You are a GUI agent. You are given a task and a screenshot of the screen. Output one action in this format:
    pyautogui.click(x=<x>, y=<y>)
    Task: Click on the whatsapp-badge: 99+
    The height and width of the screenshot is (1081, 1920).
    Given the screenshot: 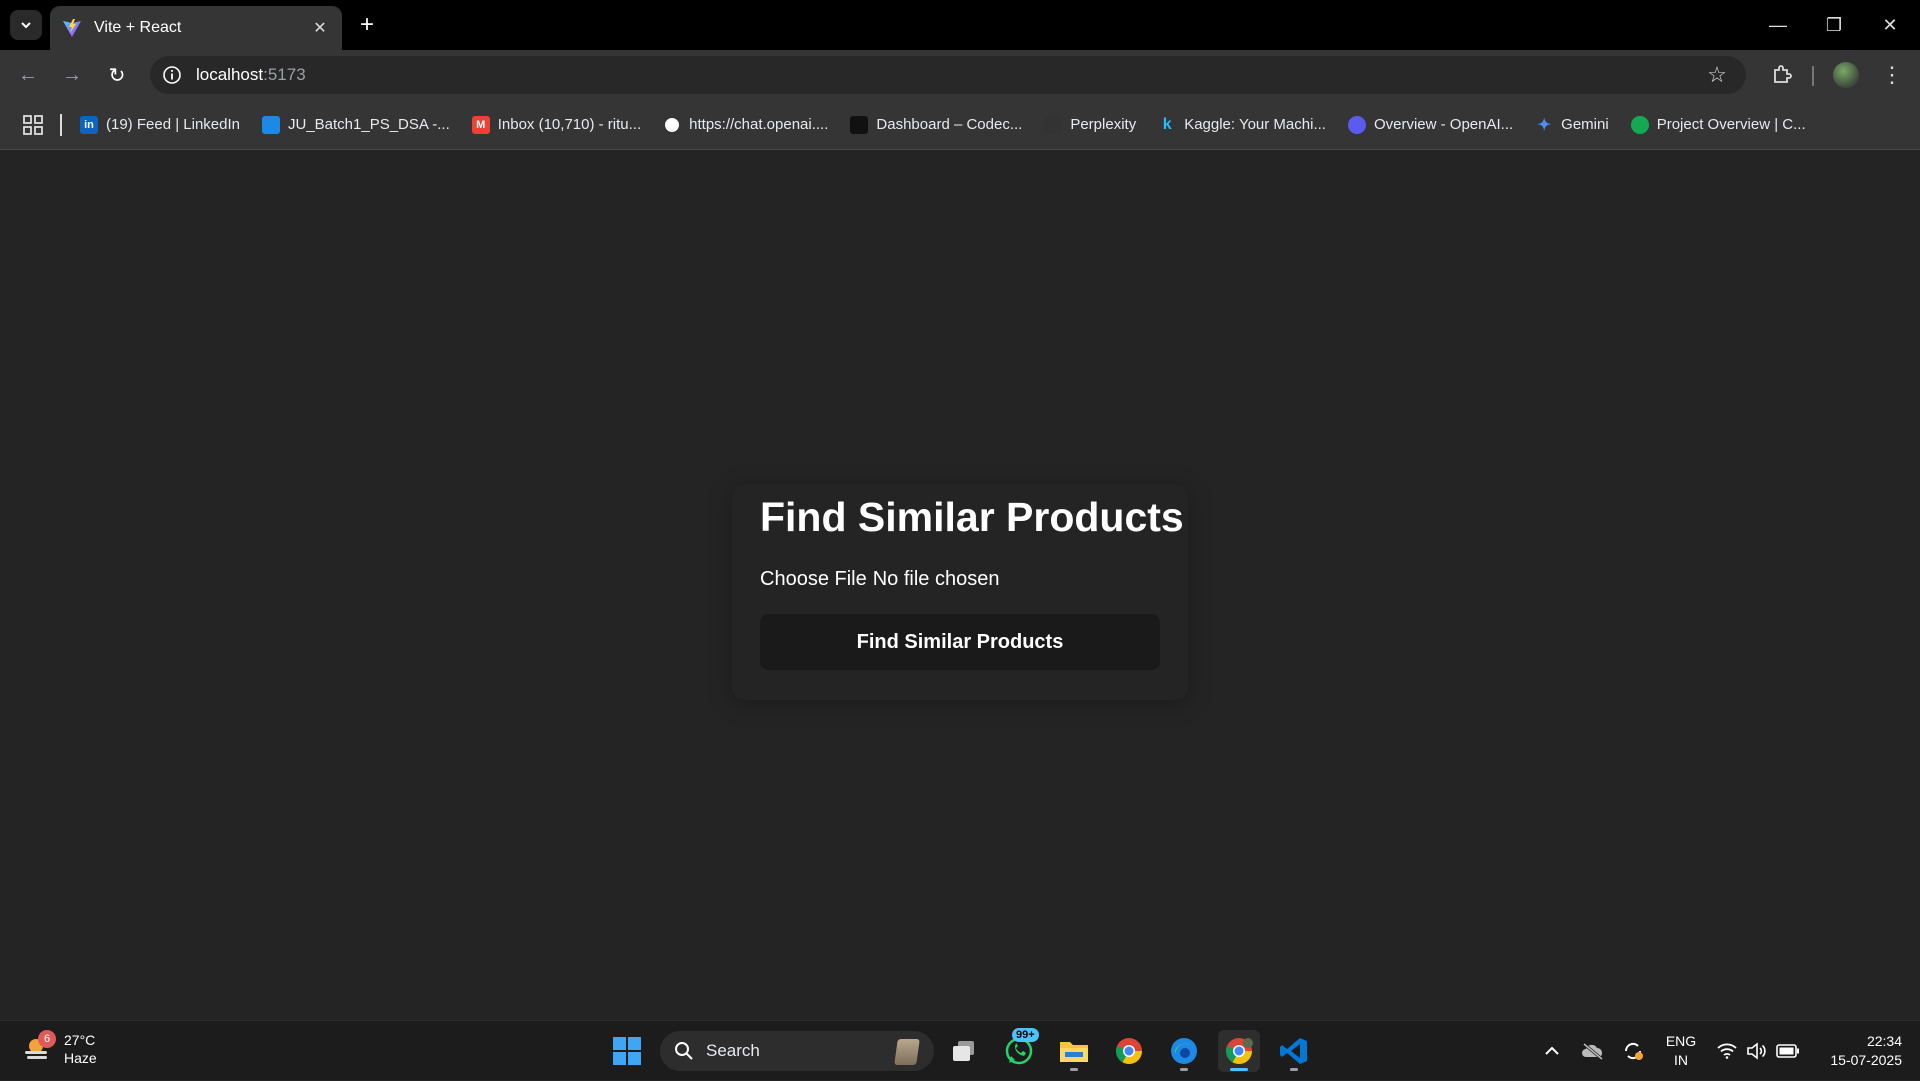 What is the action you would take?
    pyautogui.click(x=1025, y=1035)
    